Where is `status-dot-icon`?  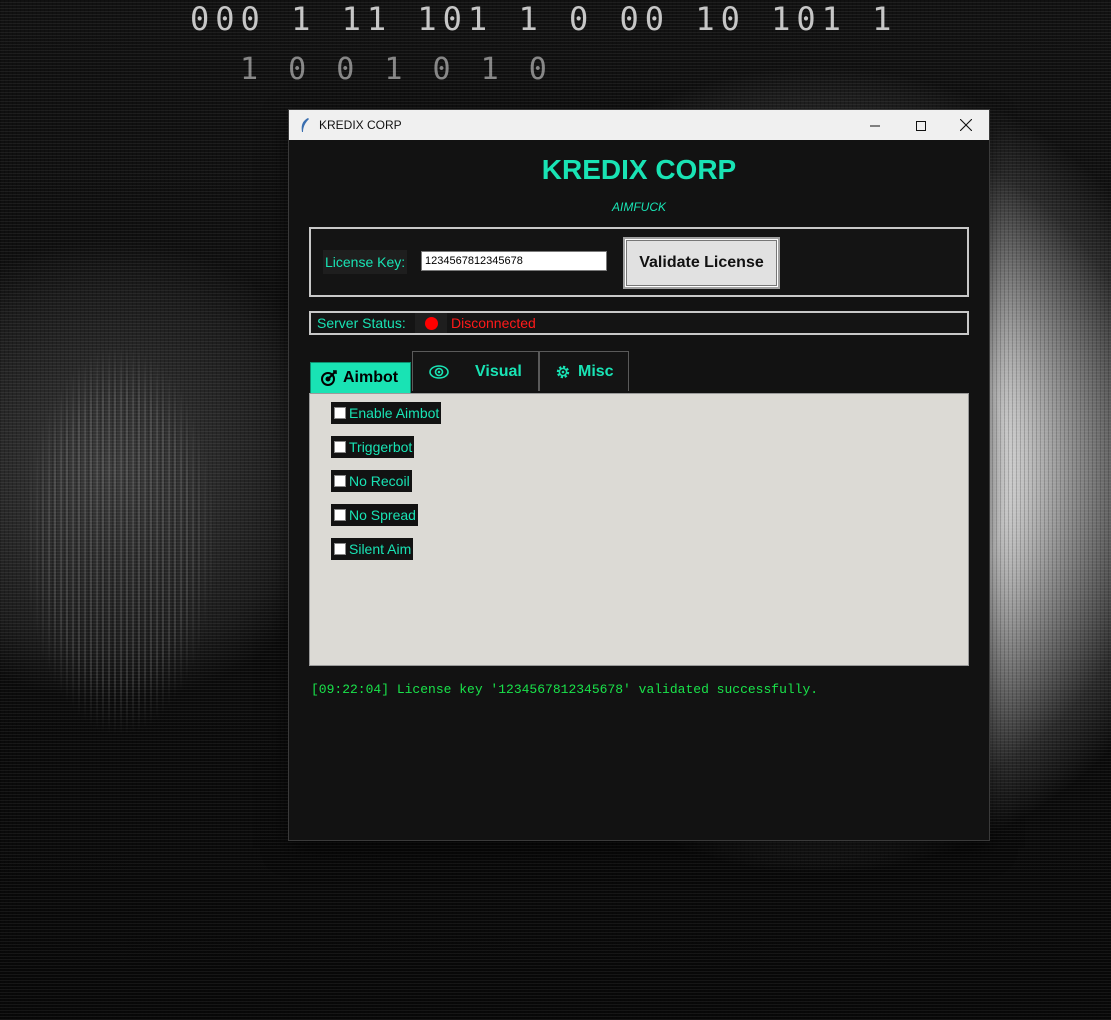 status-dot-icon is located at coordinates (431, 323).